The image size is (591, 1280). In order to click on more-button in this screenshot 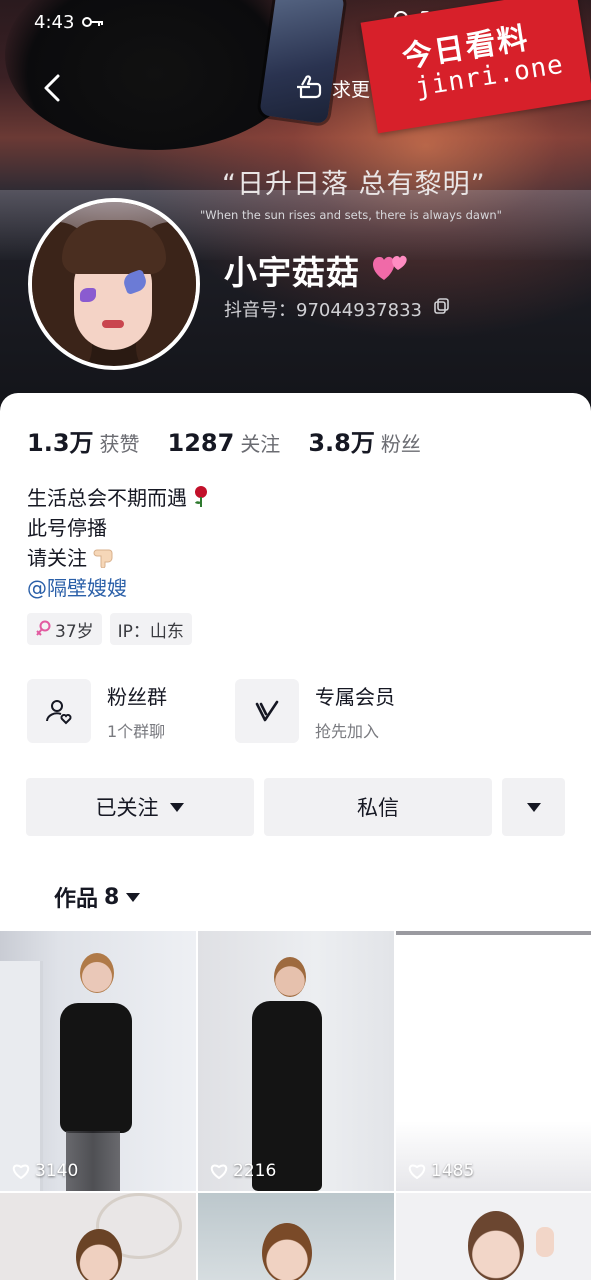, I will do `click(533, 807)`.